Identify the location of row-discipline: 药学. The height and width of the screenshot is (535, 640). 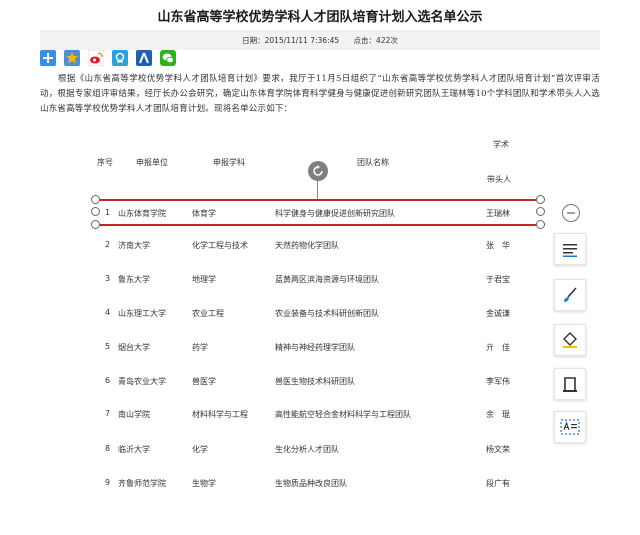
(200, 347).